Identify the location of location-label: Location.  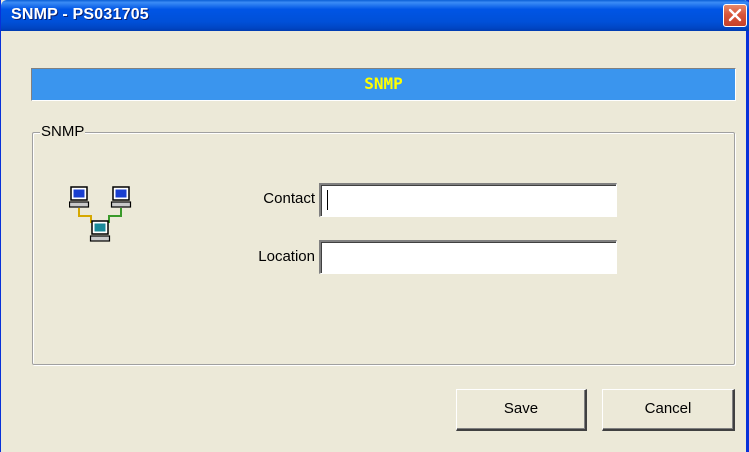
(286, 256).